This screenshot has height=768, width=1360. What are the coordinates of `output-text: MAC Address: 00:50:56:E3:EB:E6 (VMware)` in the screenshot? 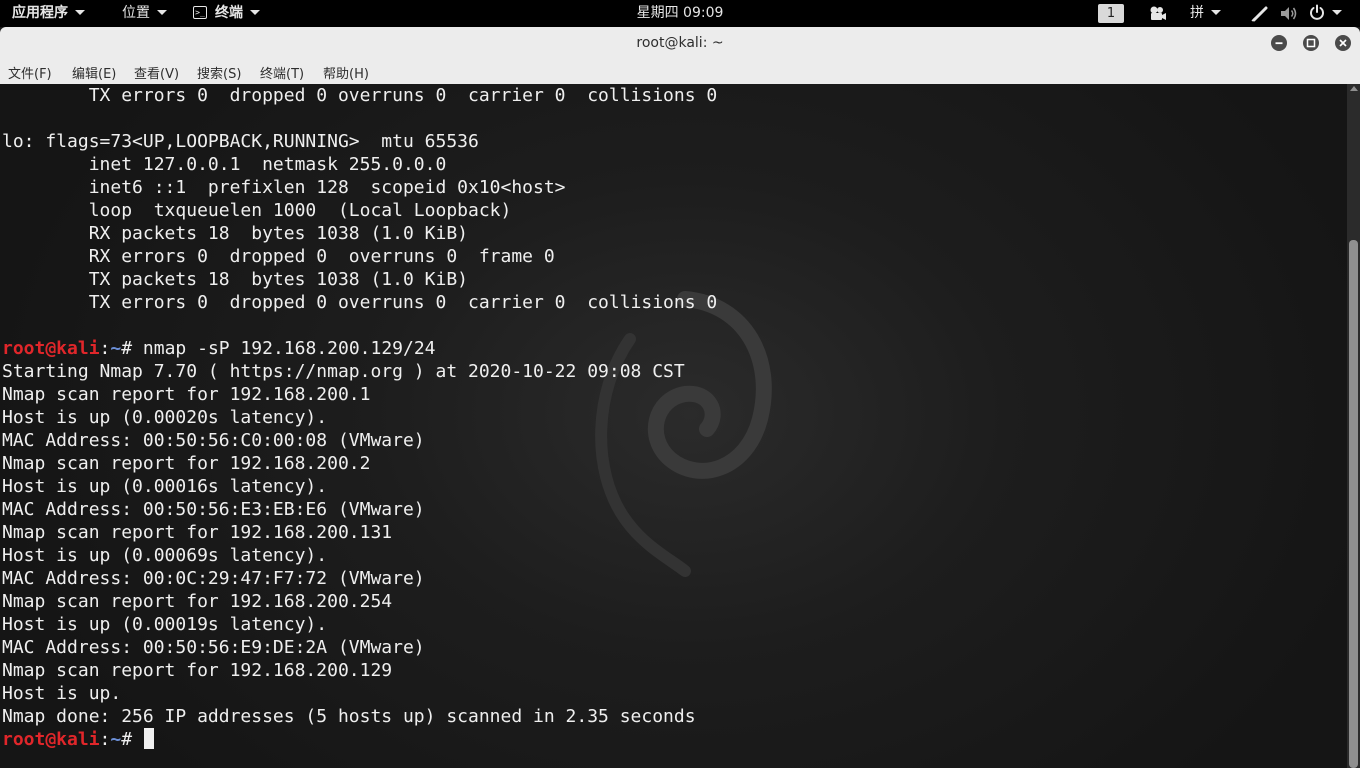 It's located at (213, 509).